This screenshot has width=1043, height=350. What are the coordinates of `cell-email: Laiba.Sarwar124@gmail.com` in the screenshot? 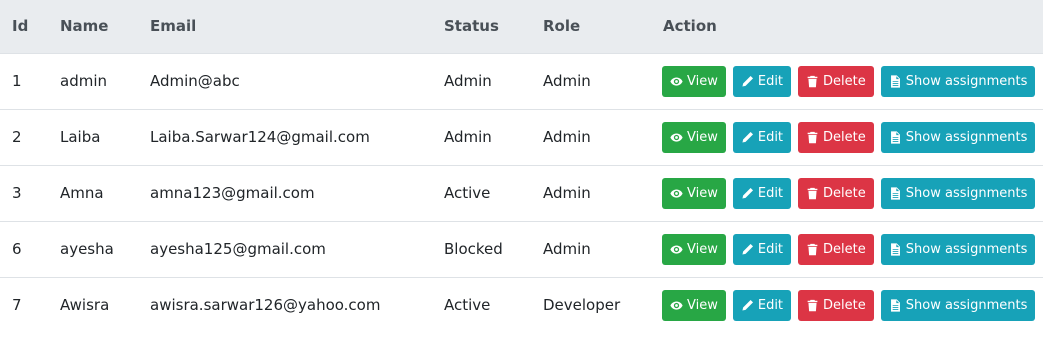 It's located at (285, 136).